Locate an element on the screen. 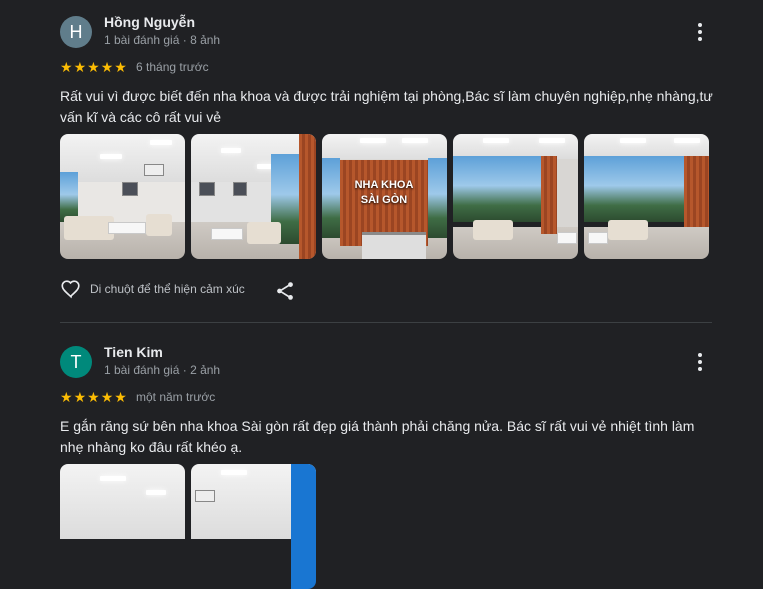  avatar: H is located at coordinates (76, 32).